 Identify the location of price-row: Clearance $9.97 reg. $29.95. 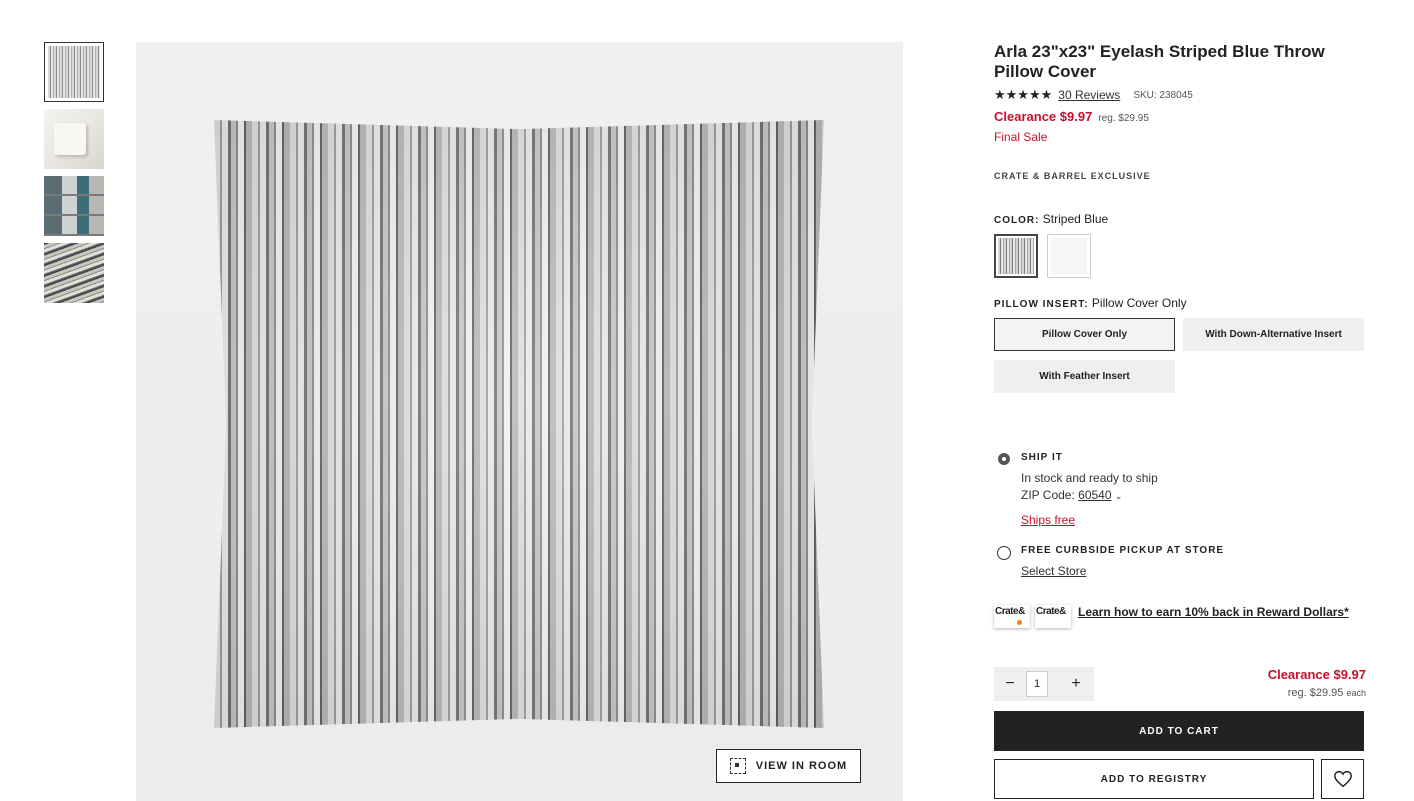
(1180, 116).